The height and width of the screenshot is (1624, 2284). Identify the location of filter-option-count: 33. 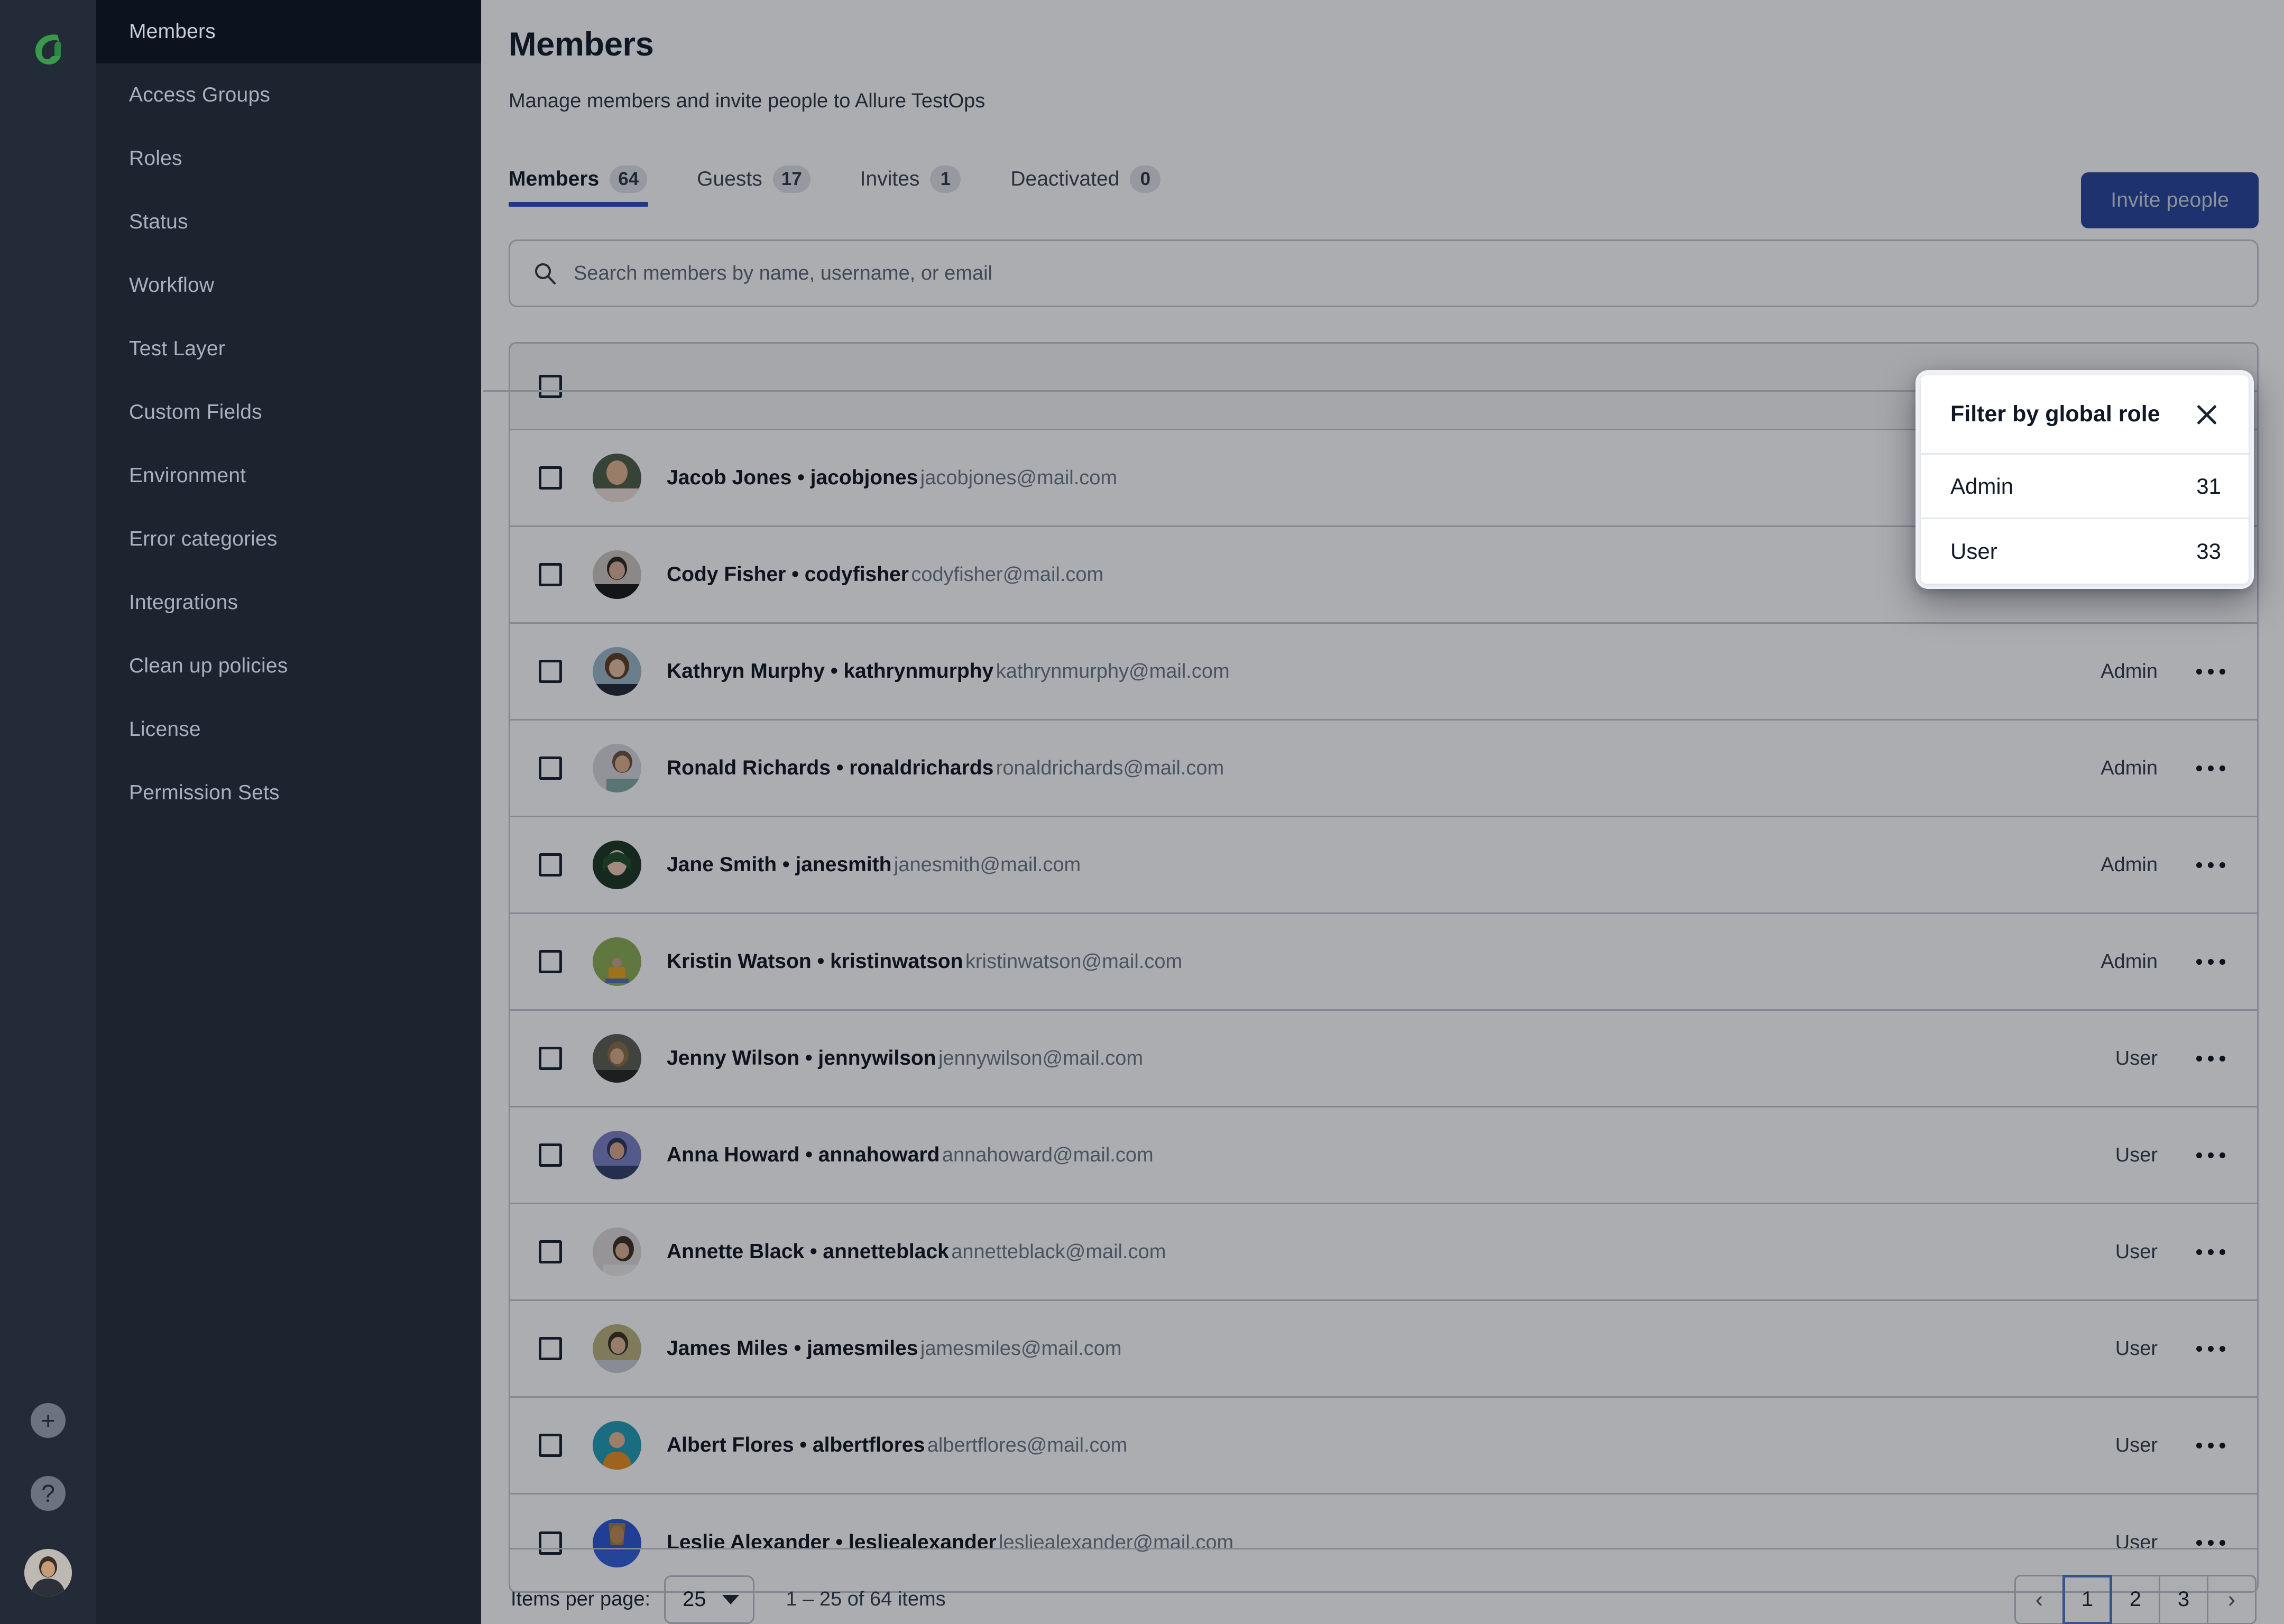
(2208, 551).